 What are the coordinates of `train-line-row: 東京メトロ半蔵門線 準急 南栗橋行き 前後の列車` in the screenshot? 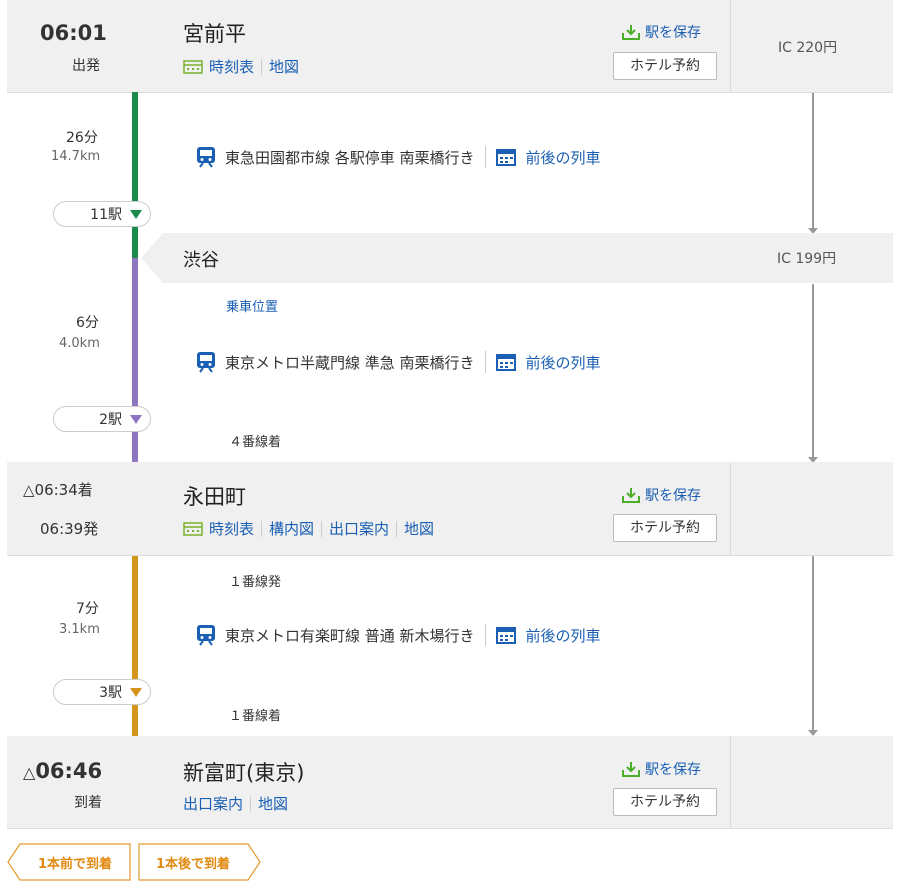 It's located at (398, 362).